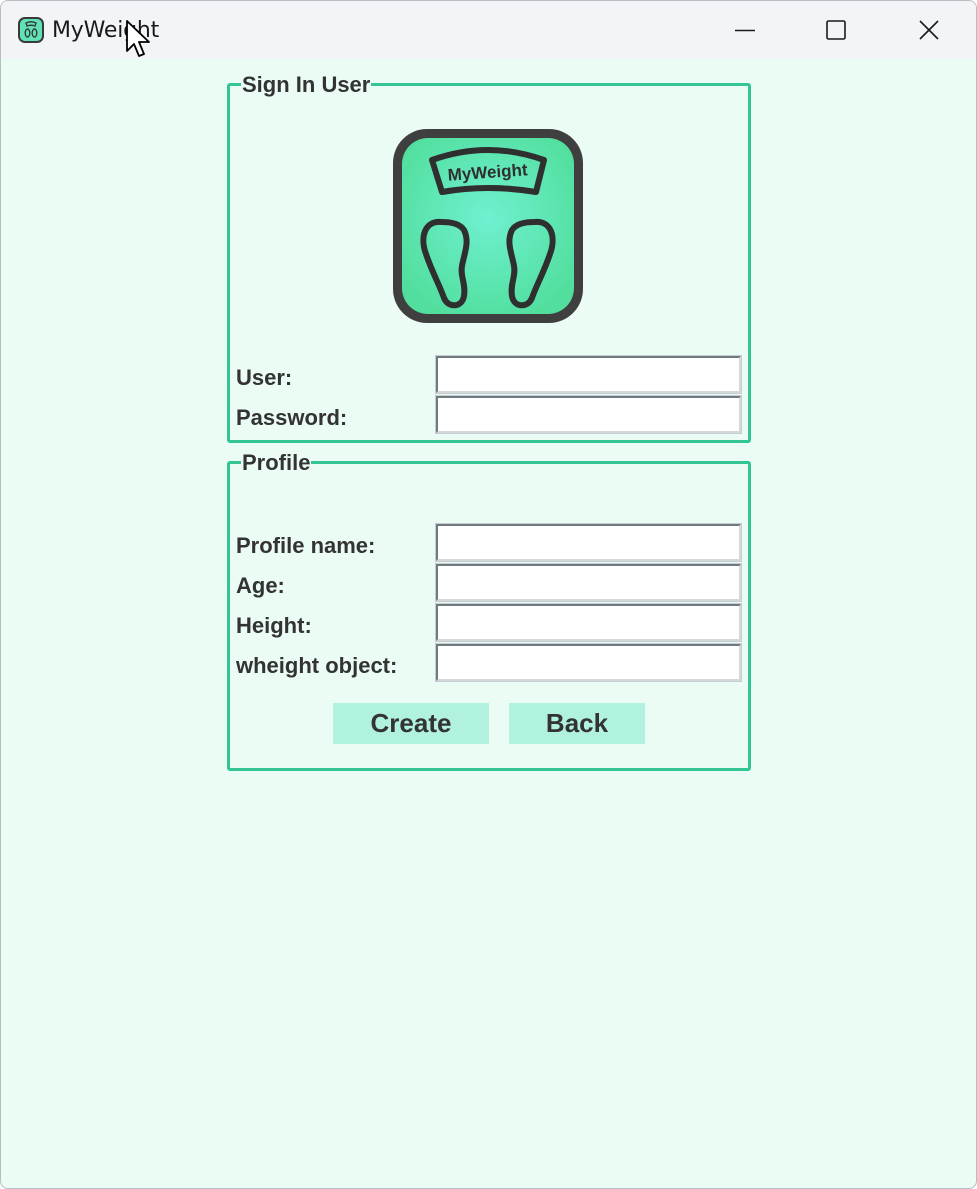 Image resolution: width=977 pixels, height=1189 pixels. I want to click on profile-name-input, so click(588, 542).